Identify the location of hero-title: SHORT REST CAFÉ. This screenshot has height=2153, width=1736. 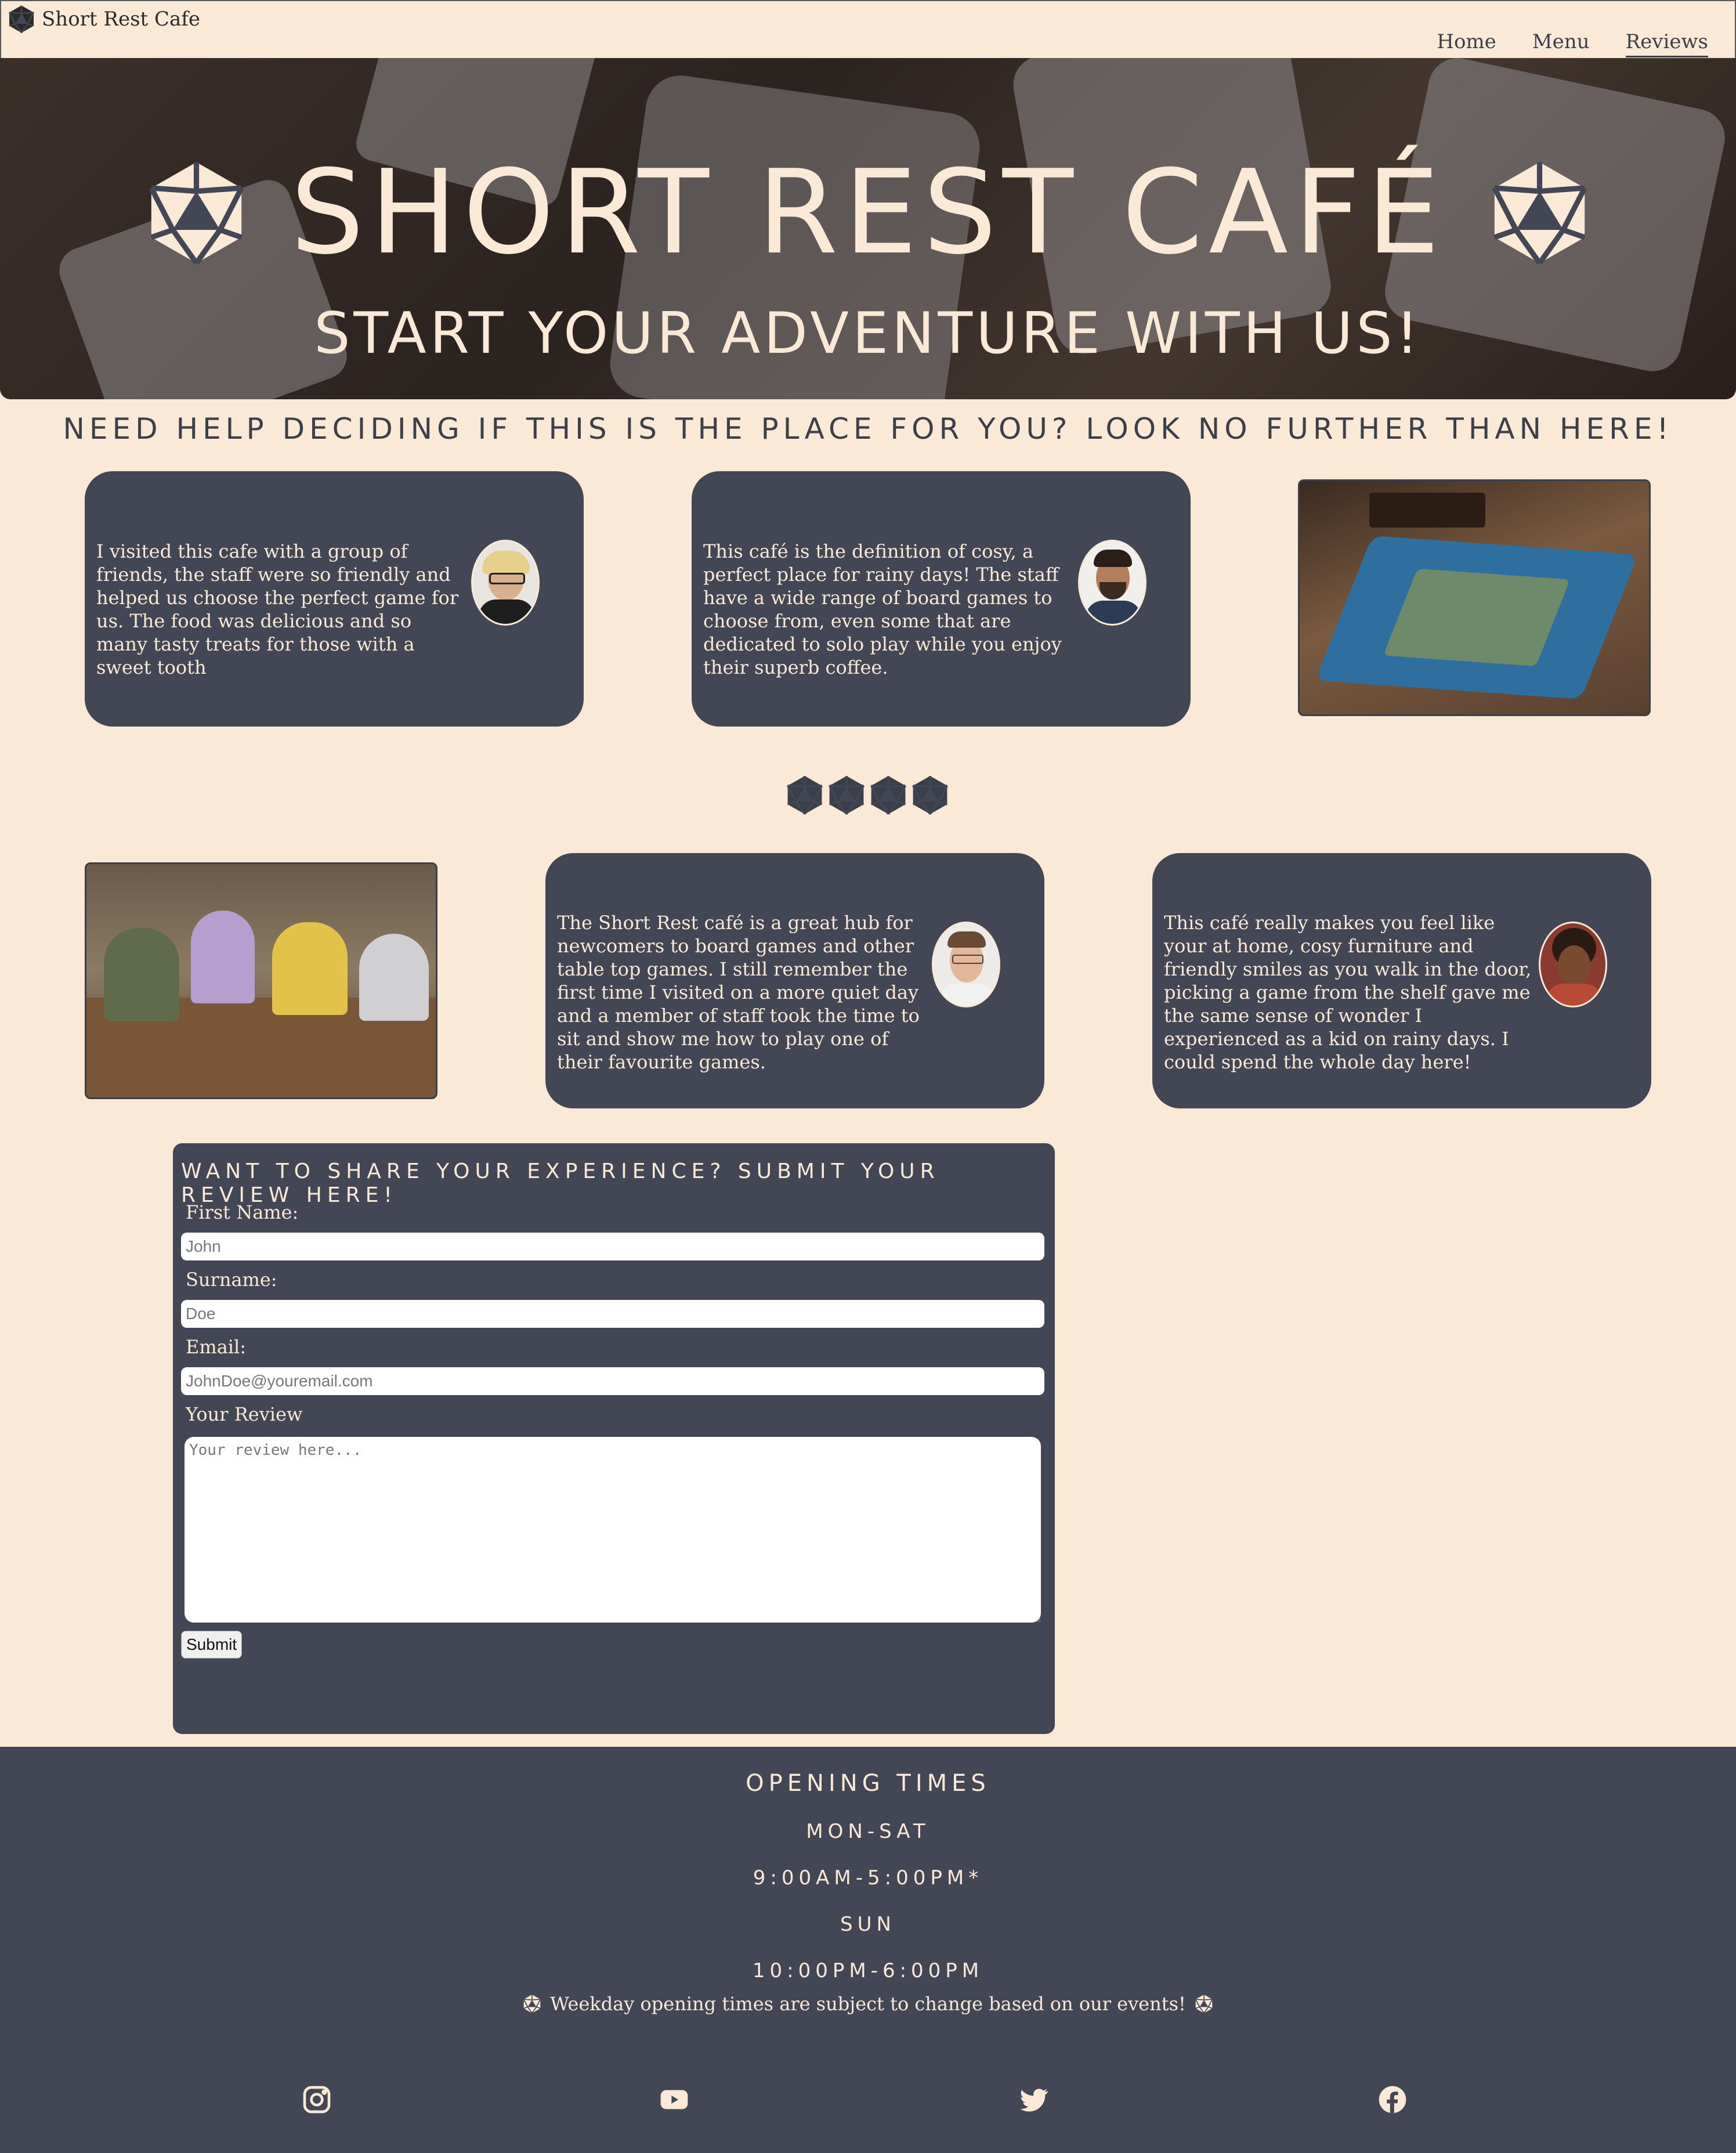
(868, 213).